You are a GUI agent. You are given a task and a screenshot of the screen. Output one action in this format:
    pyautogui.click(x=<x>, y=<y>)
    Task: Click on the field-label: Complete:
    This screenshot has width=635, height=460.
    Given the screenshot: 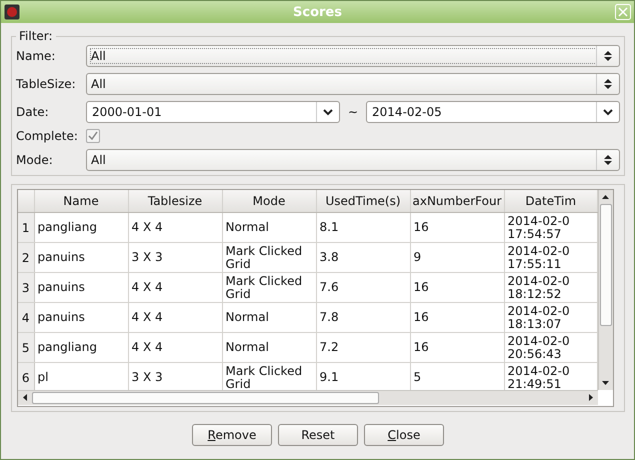 What is the action you would take?
    pyautogui.click(x=47, y=136)
    